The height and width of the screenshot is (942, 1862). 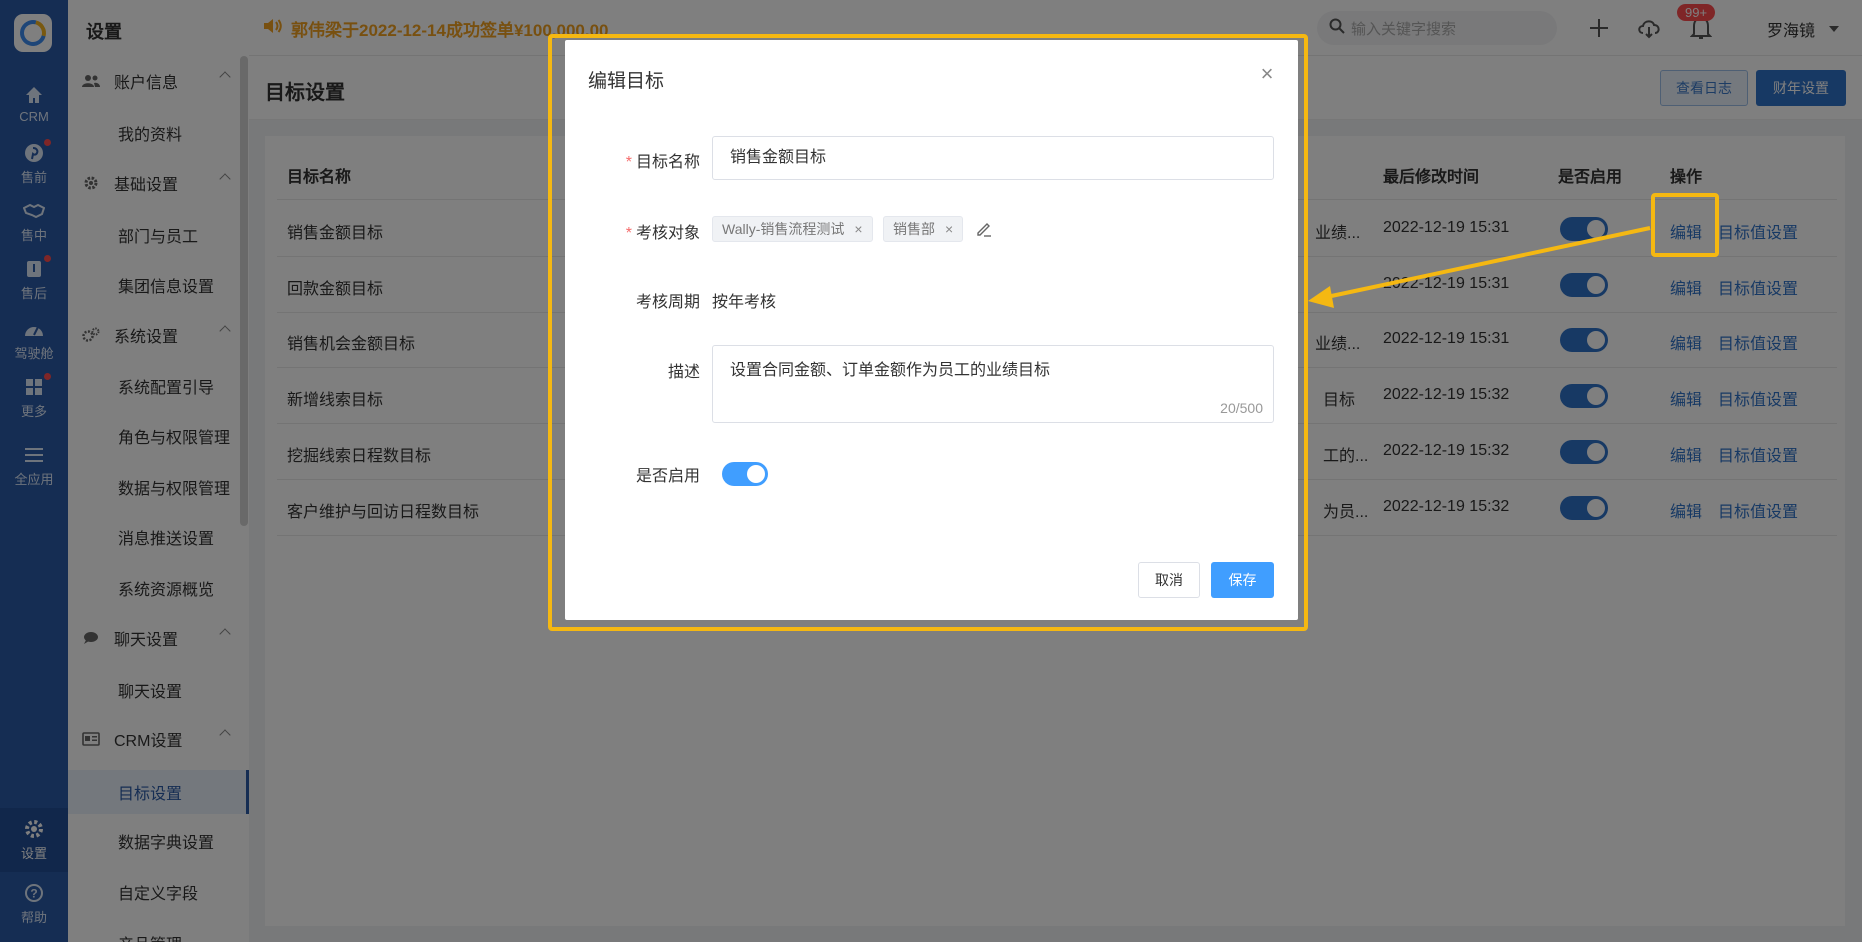 I want to click on edit-pencil-icon, so click(x=984, y=231).